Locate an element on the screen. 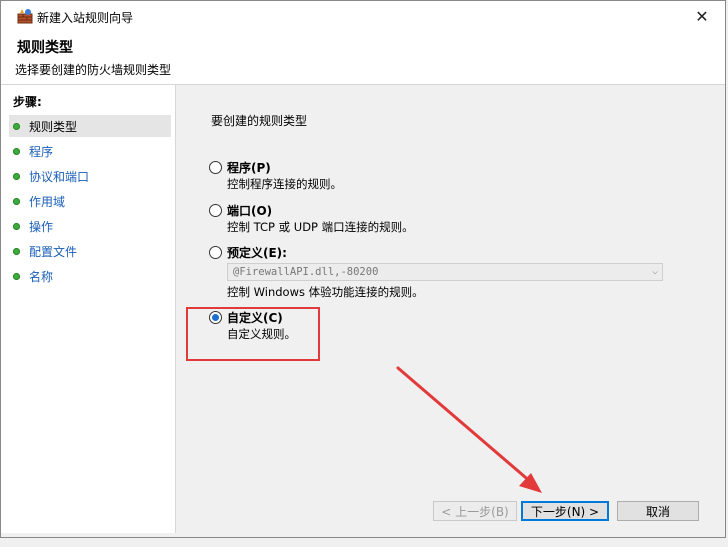 The height and width of the screenshot is (547, 728). option-description: 控制程序连接的规则。 is located at coordinates (284, 184).